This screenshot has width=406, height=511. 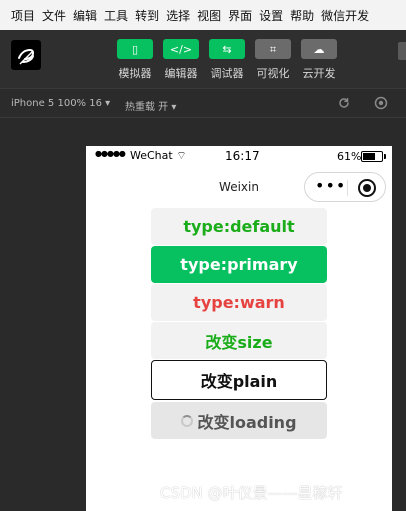 What do you see at coordinates (151, 155) in the screenshot?
I see `carrier-text: WeChat` at bounding box center [151, 155].